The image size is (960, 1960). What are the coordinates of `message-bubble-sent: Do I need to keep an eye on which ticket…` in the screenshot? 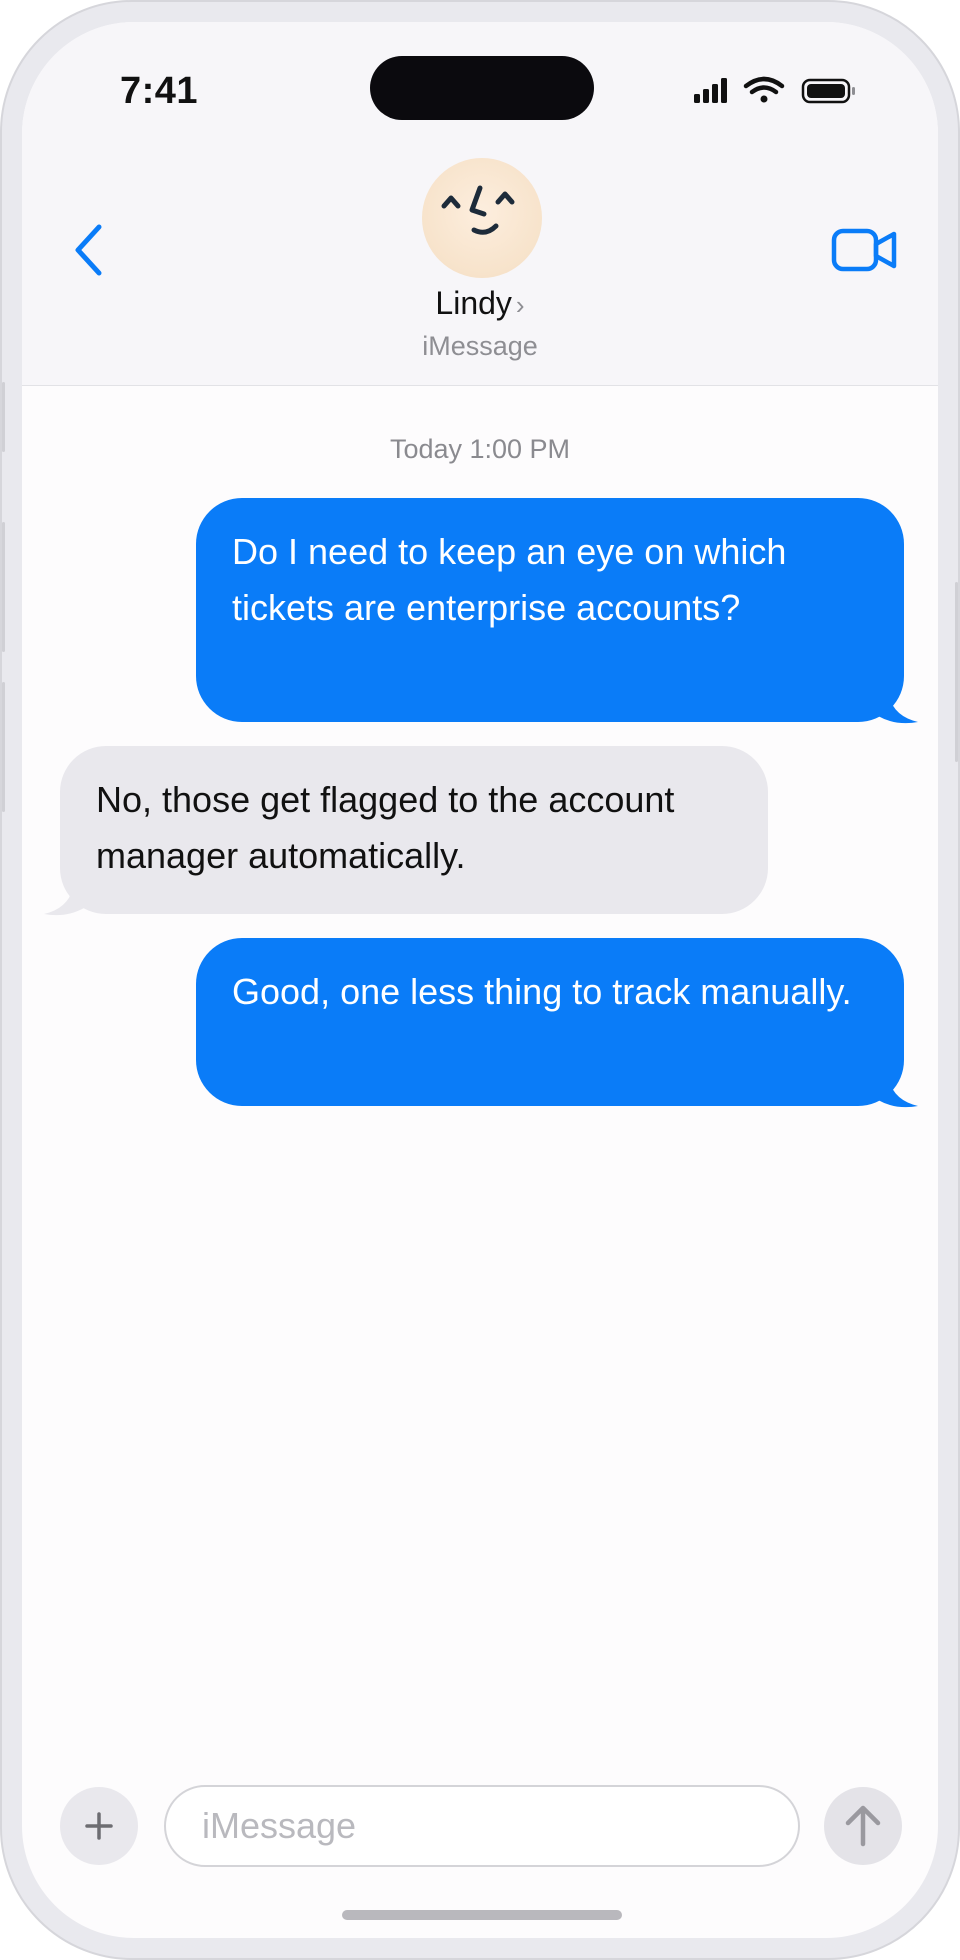 It's located at (550, 610).